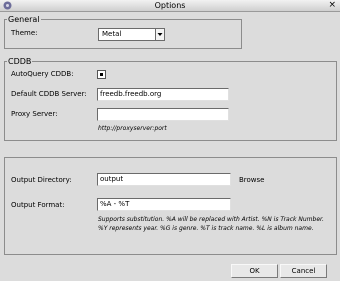 This screenshot has height=281, width=340. I want to click on autoquery-label: AutoQuery CDDB:, so click(42, 74).